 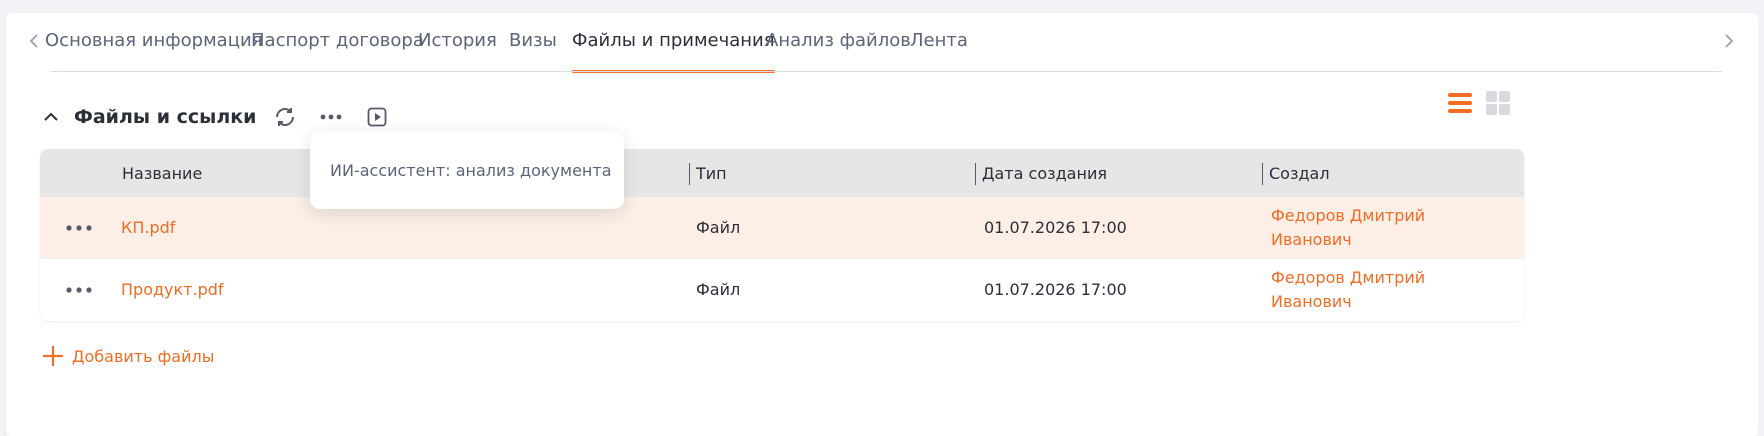 I want to click on tab-history: История, so click(x=457, y=50).